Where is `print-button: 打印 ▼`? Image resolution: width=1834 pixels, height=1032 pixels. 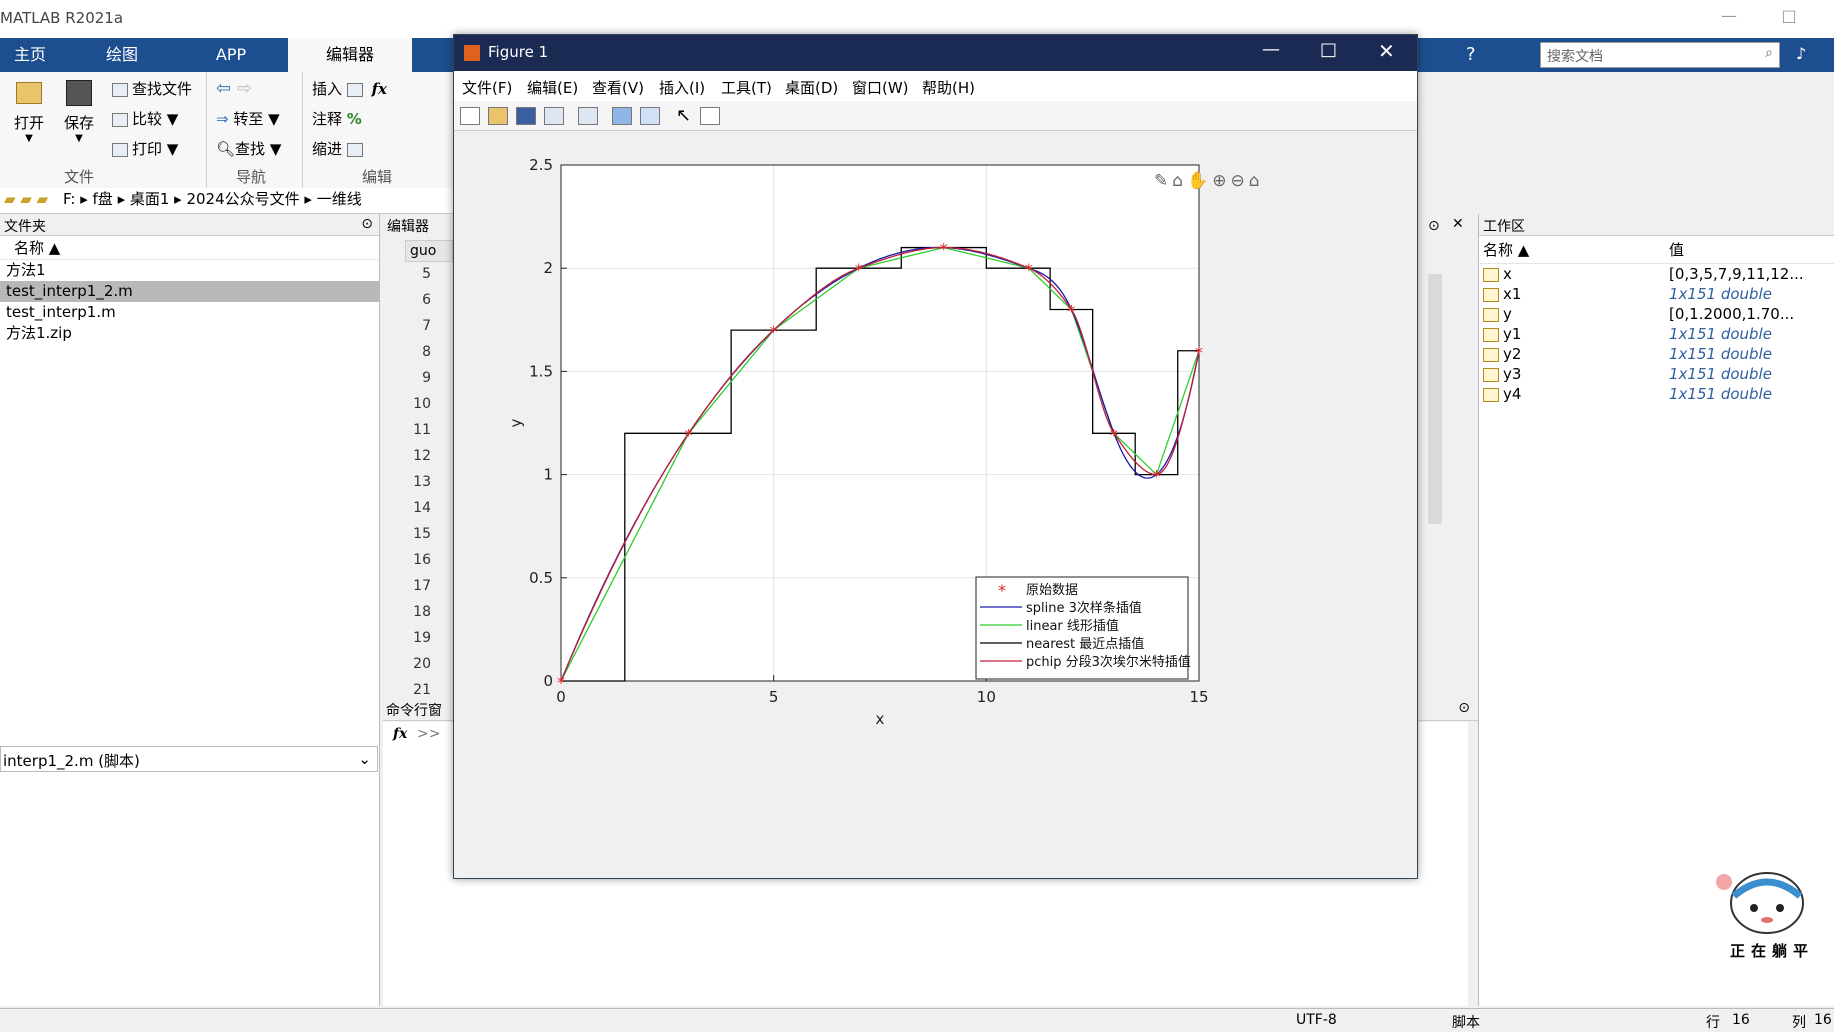 print-button: 打印 ▼ is located at coordinates (145, 148).